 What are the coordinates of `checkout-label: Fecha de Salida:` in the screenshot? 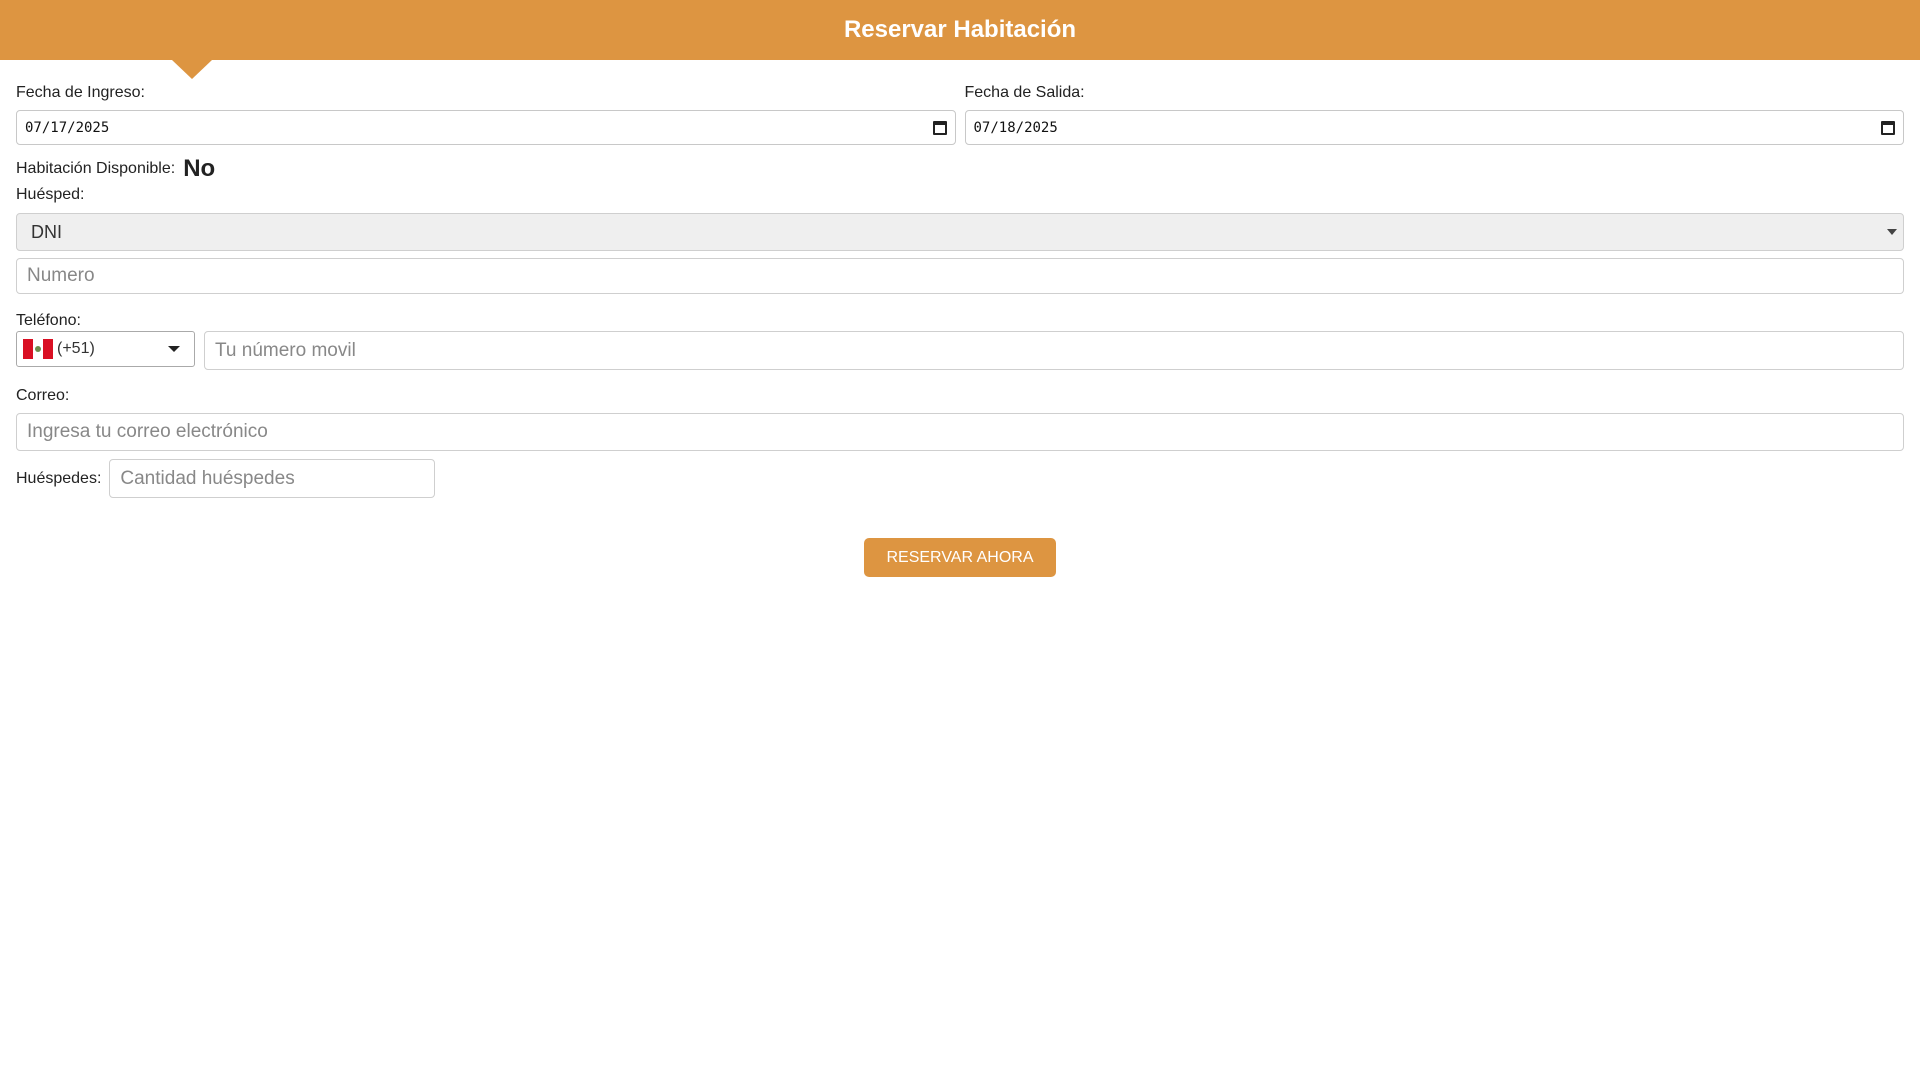 It's located at (1024, 92).